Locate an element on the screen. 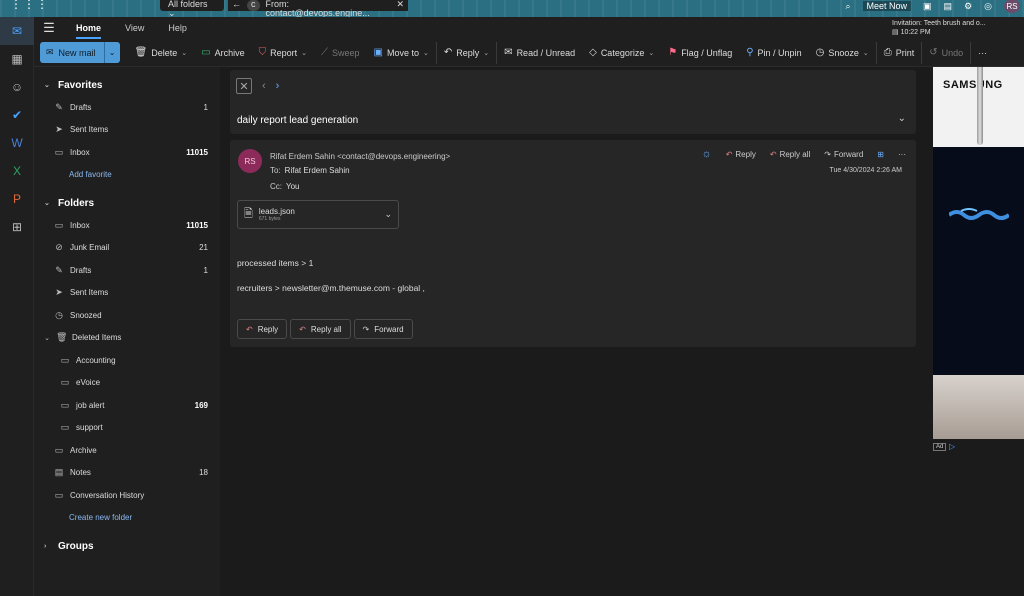  reply-action: ↶ Reply is located at coordinates (741, 154).